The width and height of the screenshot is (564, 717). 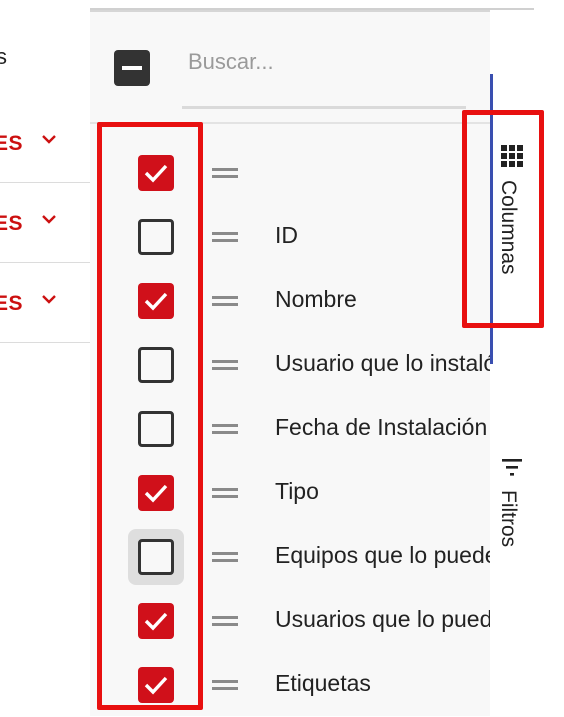 I want to click on column-label: Equipos que lo pueden usar, so click(x=382, y=555).